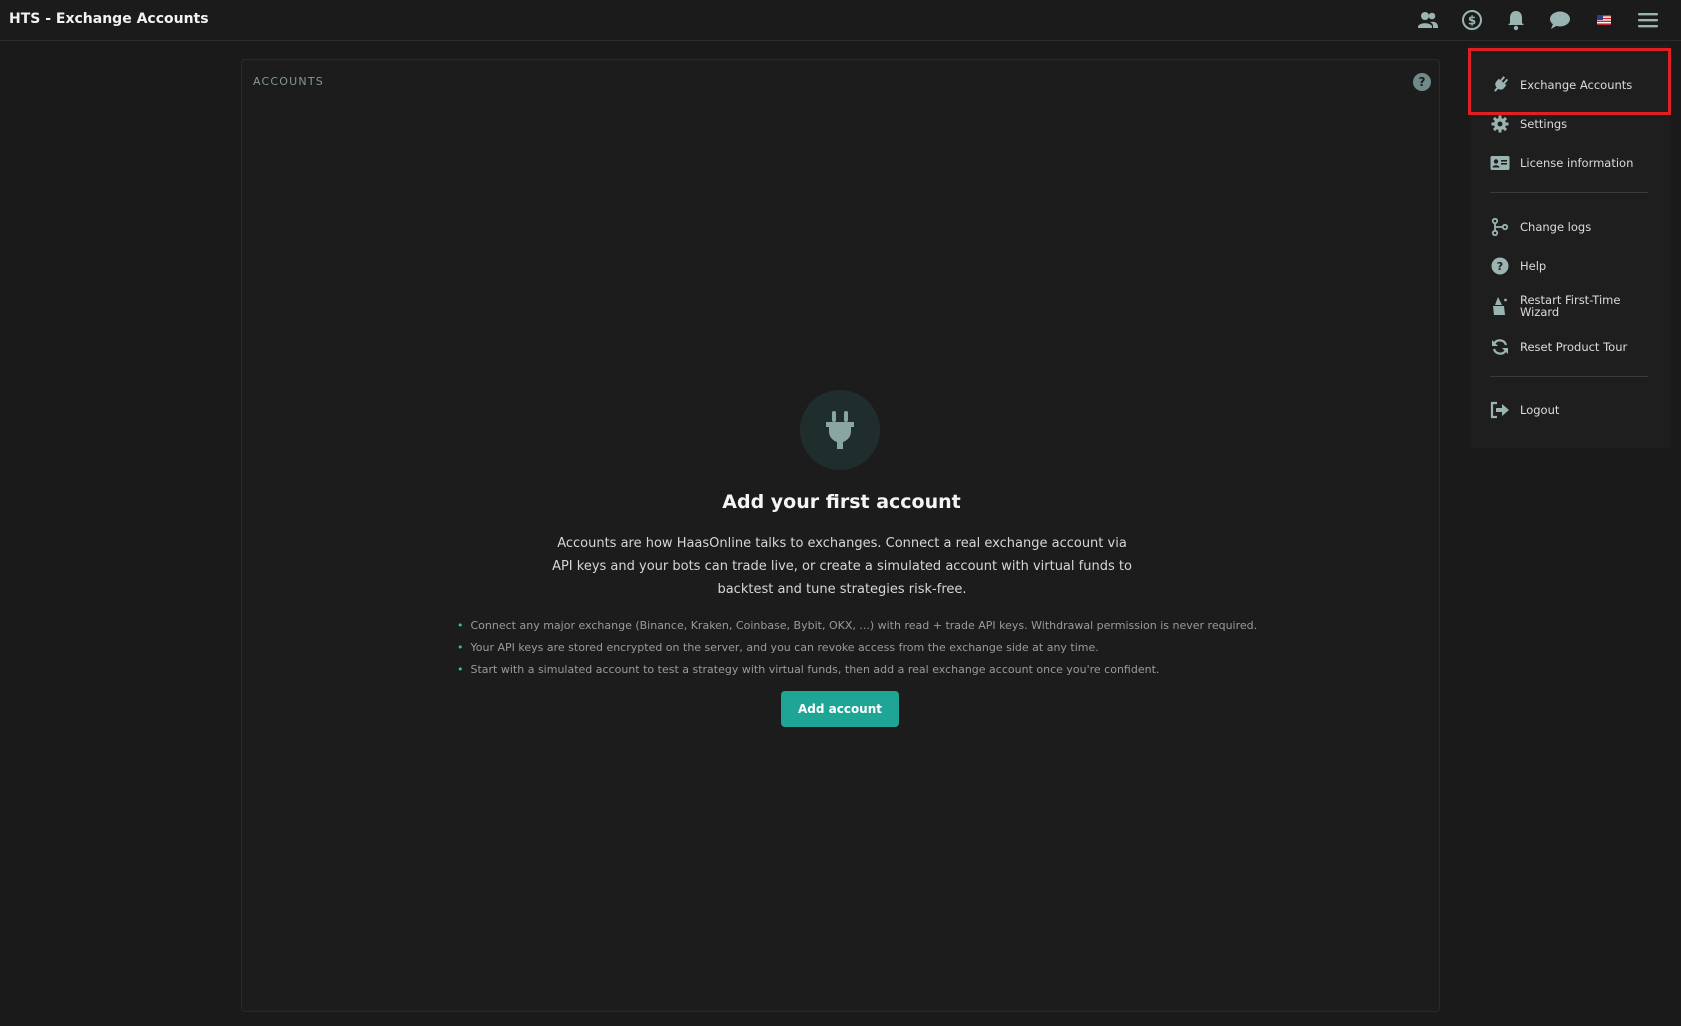 The width and height of the screenshot is (1681, 1026). I want to click on card-title: ACCOUNTS, so click(288, 81).